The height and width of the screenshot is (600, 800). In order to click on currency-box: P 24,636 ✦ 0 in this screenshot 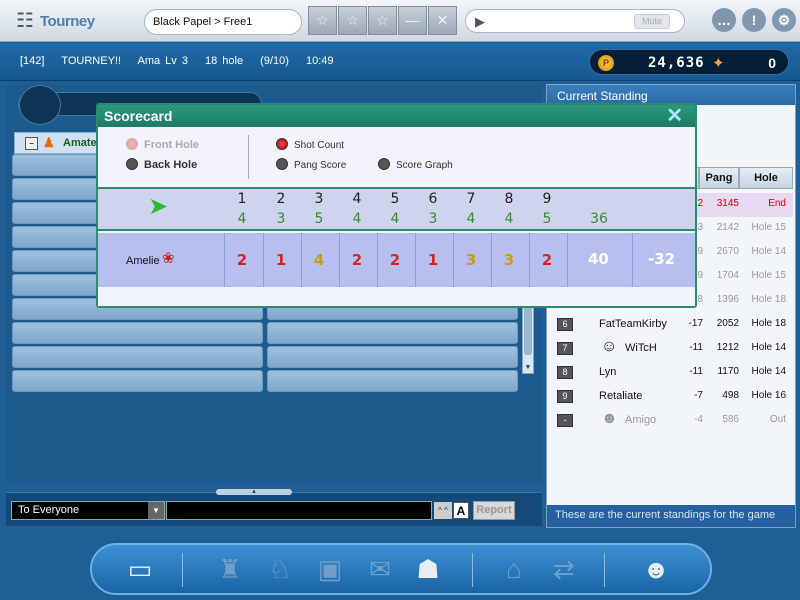, I will do `click(689, 62)`.